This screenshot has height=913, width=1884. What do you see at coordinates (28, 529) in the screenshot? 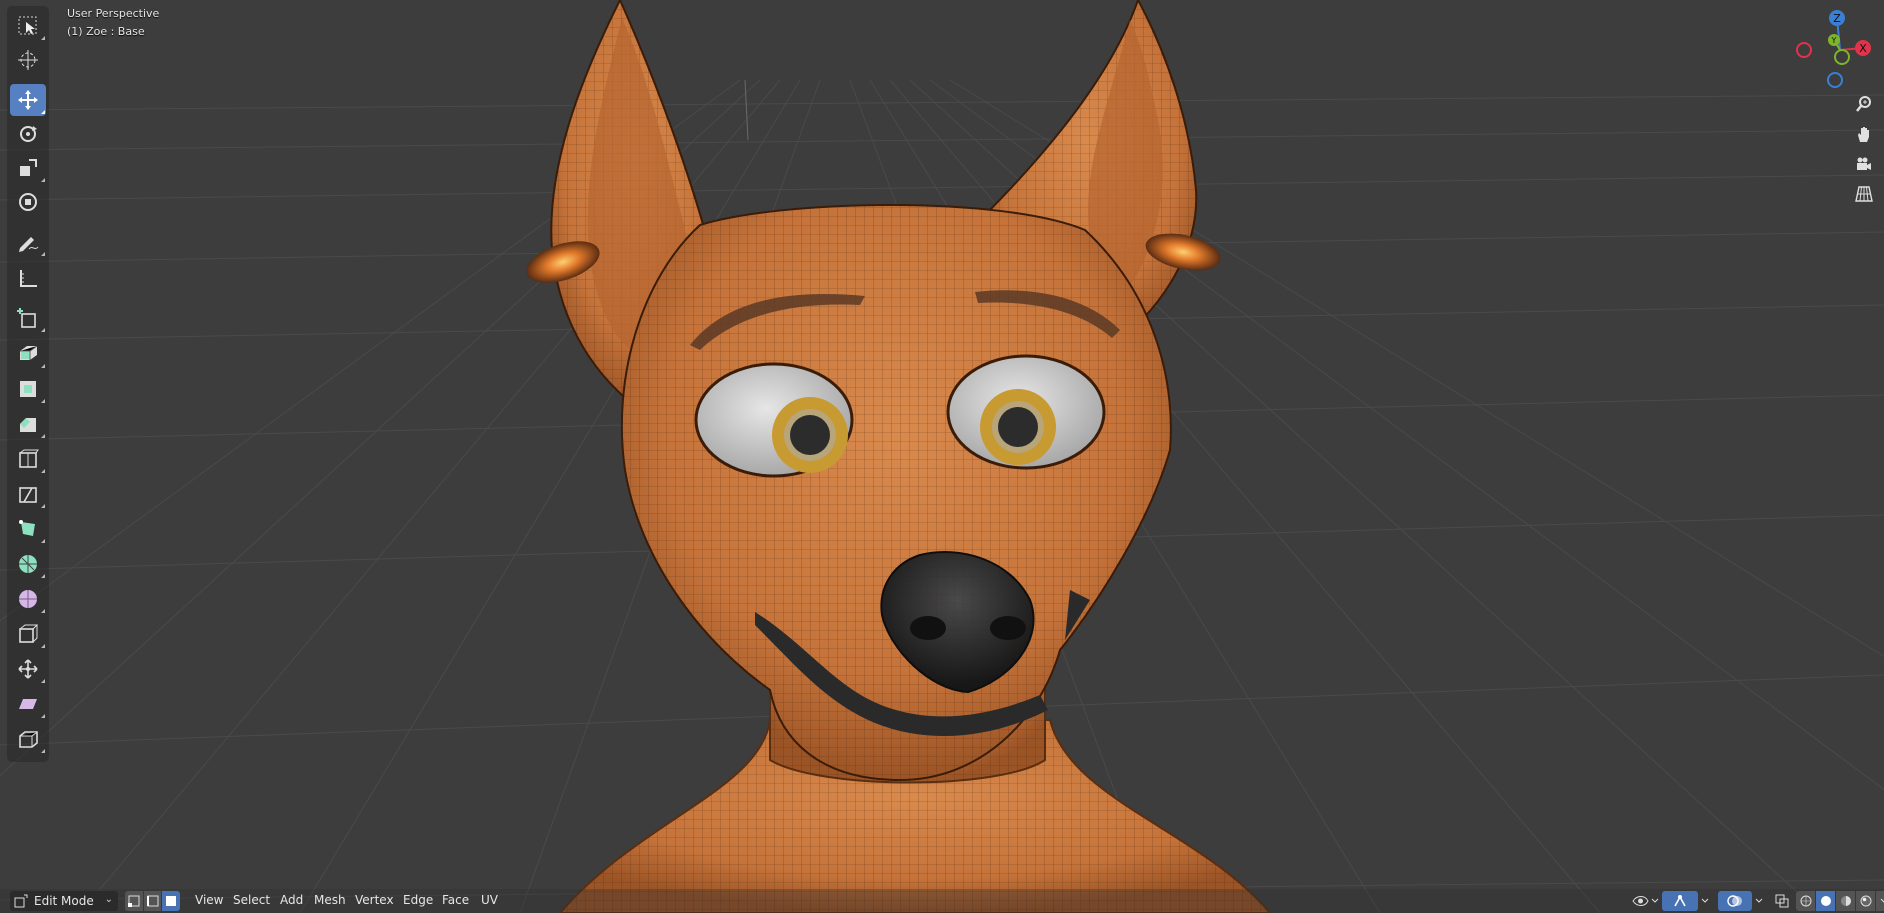
I see `poly-build-icon` at bounding box center [28, 529].